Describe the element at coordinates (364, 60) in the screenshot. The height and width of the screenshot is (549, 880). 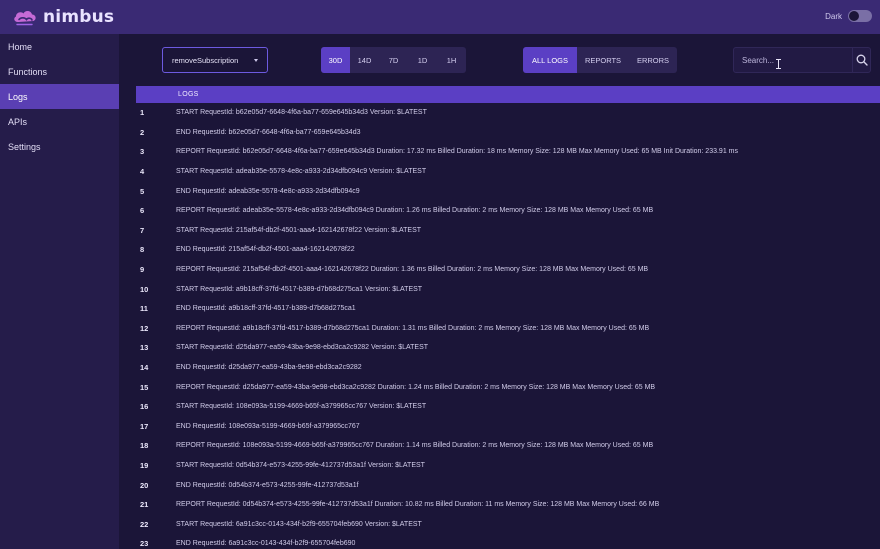
I see `range-14d-button: 14D` at that location.